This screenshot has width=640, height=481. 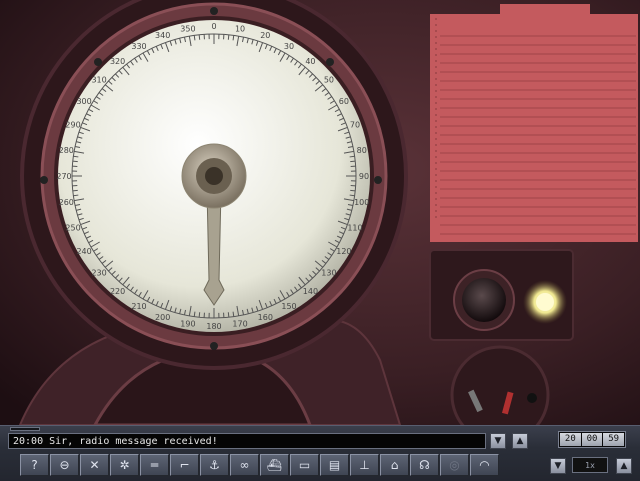 I want to click on crew-icon: ⌂, so click(x=395, y=465).